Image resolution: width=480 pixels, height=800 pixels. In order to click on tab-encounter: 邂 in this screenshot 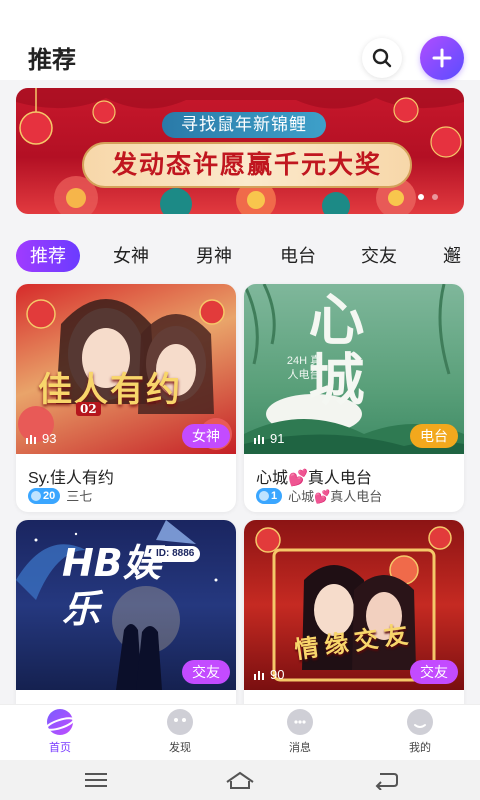, I will do `click(452, 256)`.